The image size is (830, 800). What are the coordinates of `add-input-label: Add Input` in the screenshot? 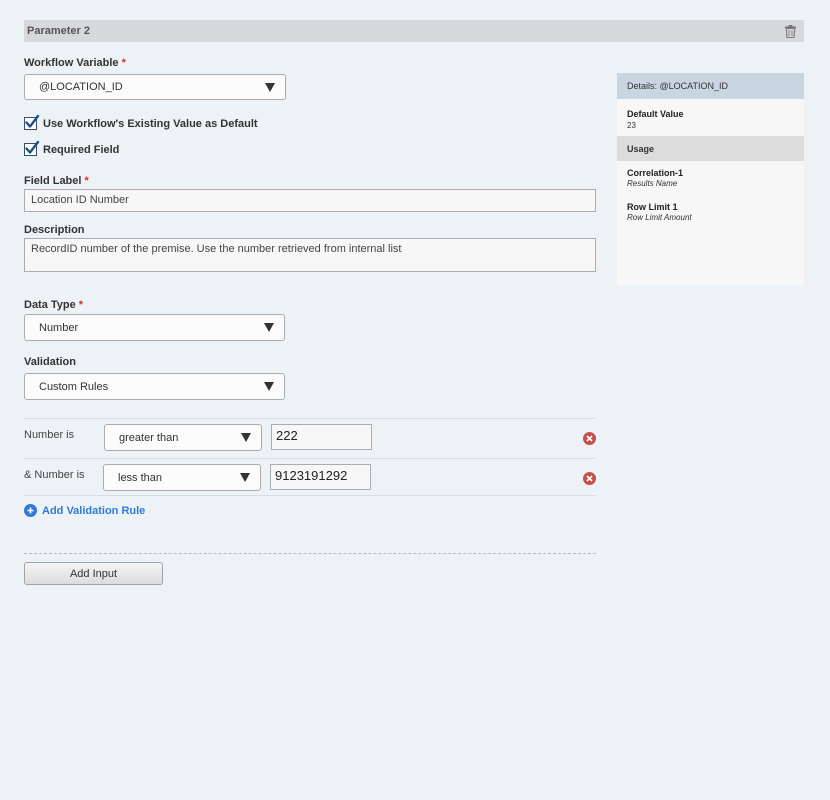 It's located at (93, 573).